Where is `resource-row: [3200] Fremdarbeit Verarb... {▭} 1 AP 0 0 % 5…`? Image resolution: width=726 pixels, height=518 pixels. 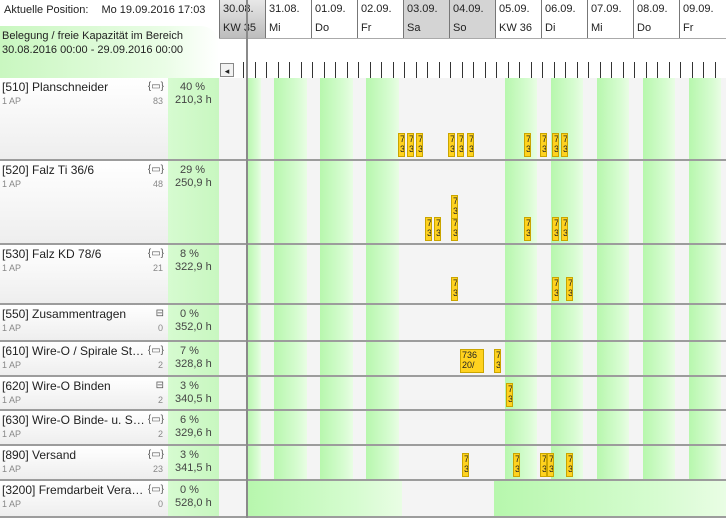
resource-row: [3200] Fremdarbeit Verarb... {▭} 1 AP 0 0 % 5… is located at coordinates (363, 499).